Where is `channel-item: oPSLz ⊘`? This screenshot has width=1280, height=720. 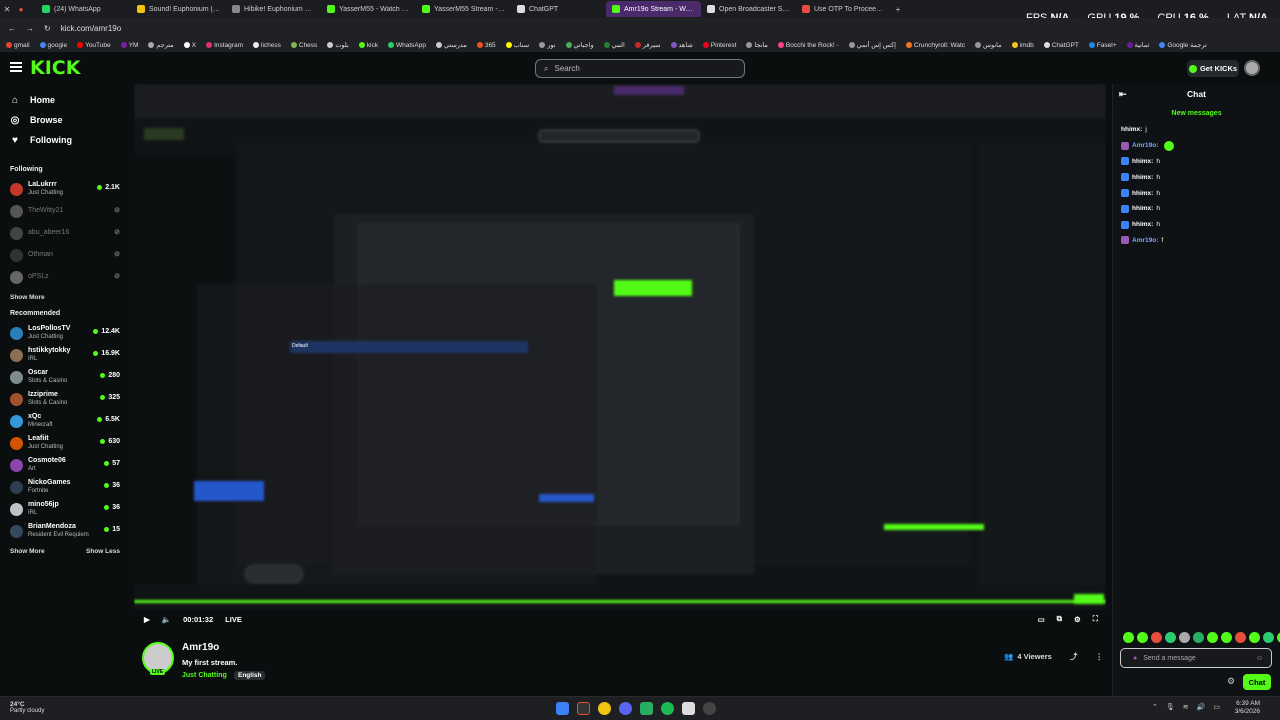
channel-item: oPSLz ⊘ is located at coordinates (64, 277).